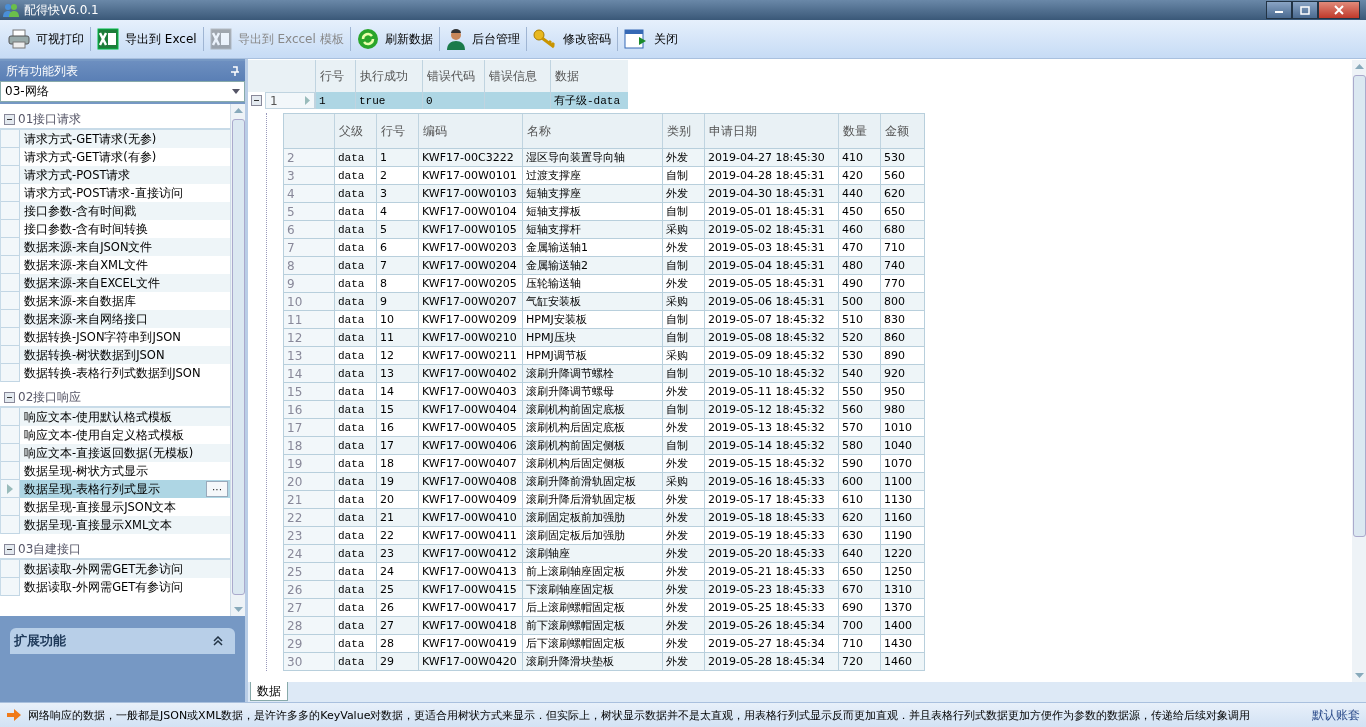 Image resolution: width=1366 pixels, height=727 pixels. What do you see at coordinates (355, 131) in the screenshot?
I see `column-header: 父级` at bounding box center [355, 131].